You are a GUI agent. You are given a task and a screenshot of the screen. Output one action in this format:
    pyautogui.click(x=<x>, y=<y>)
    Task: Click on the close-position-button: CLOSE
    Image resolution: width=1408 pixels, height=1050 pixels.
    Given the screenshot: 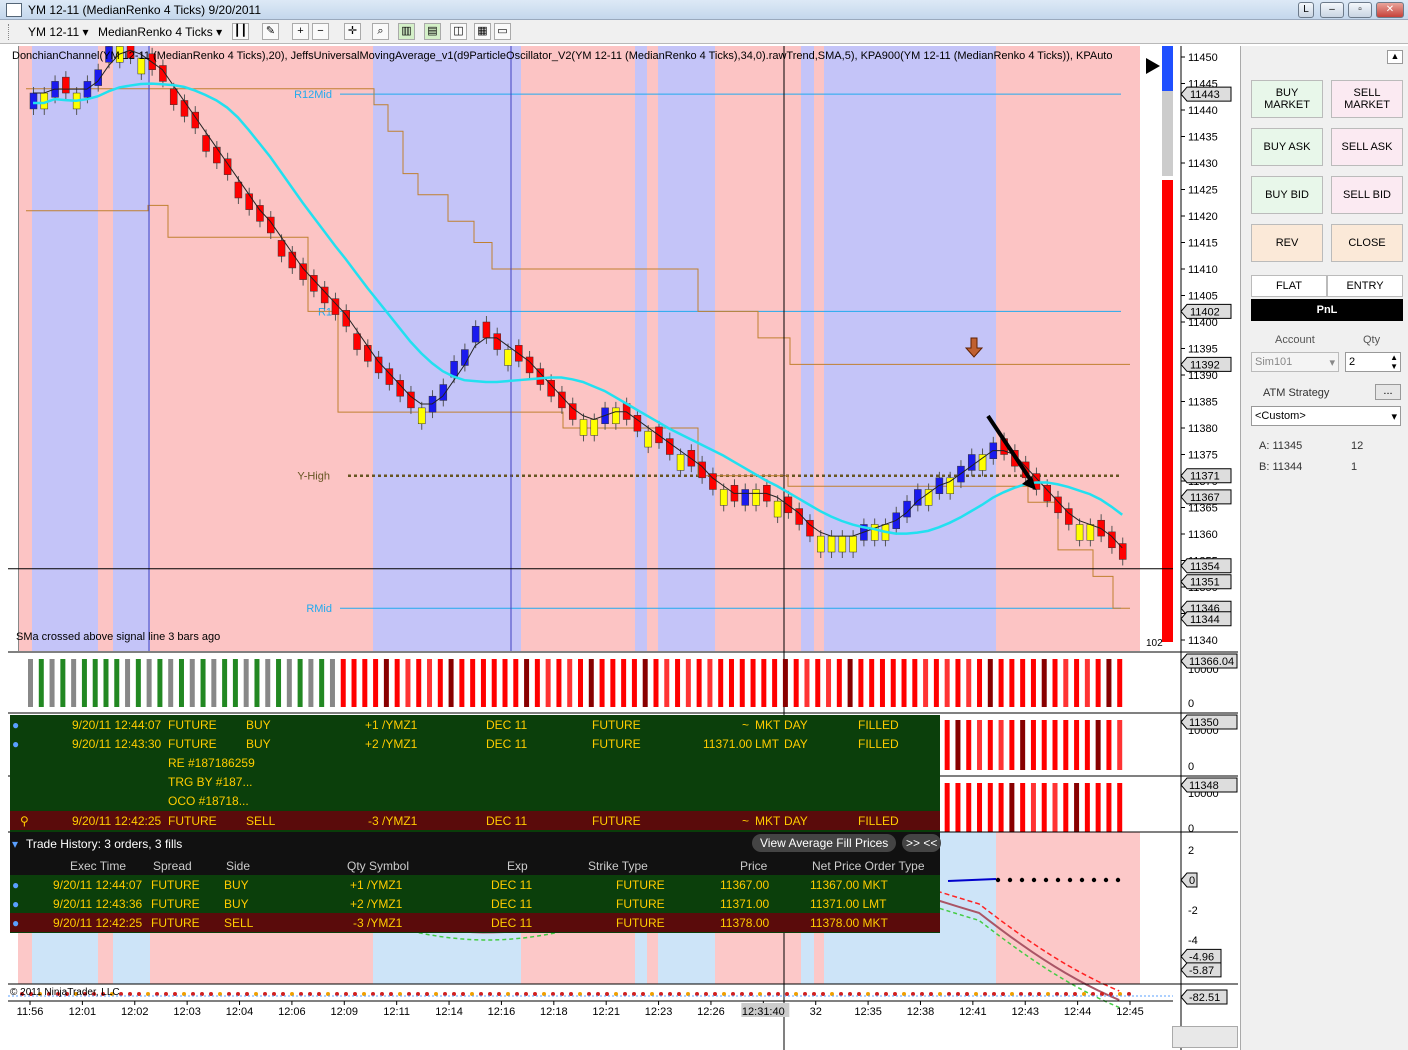 What is the action you would take?
    pyautogui.click(x=1367, y=243)
    